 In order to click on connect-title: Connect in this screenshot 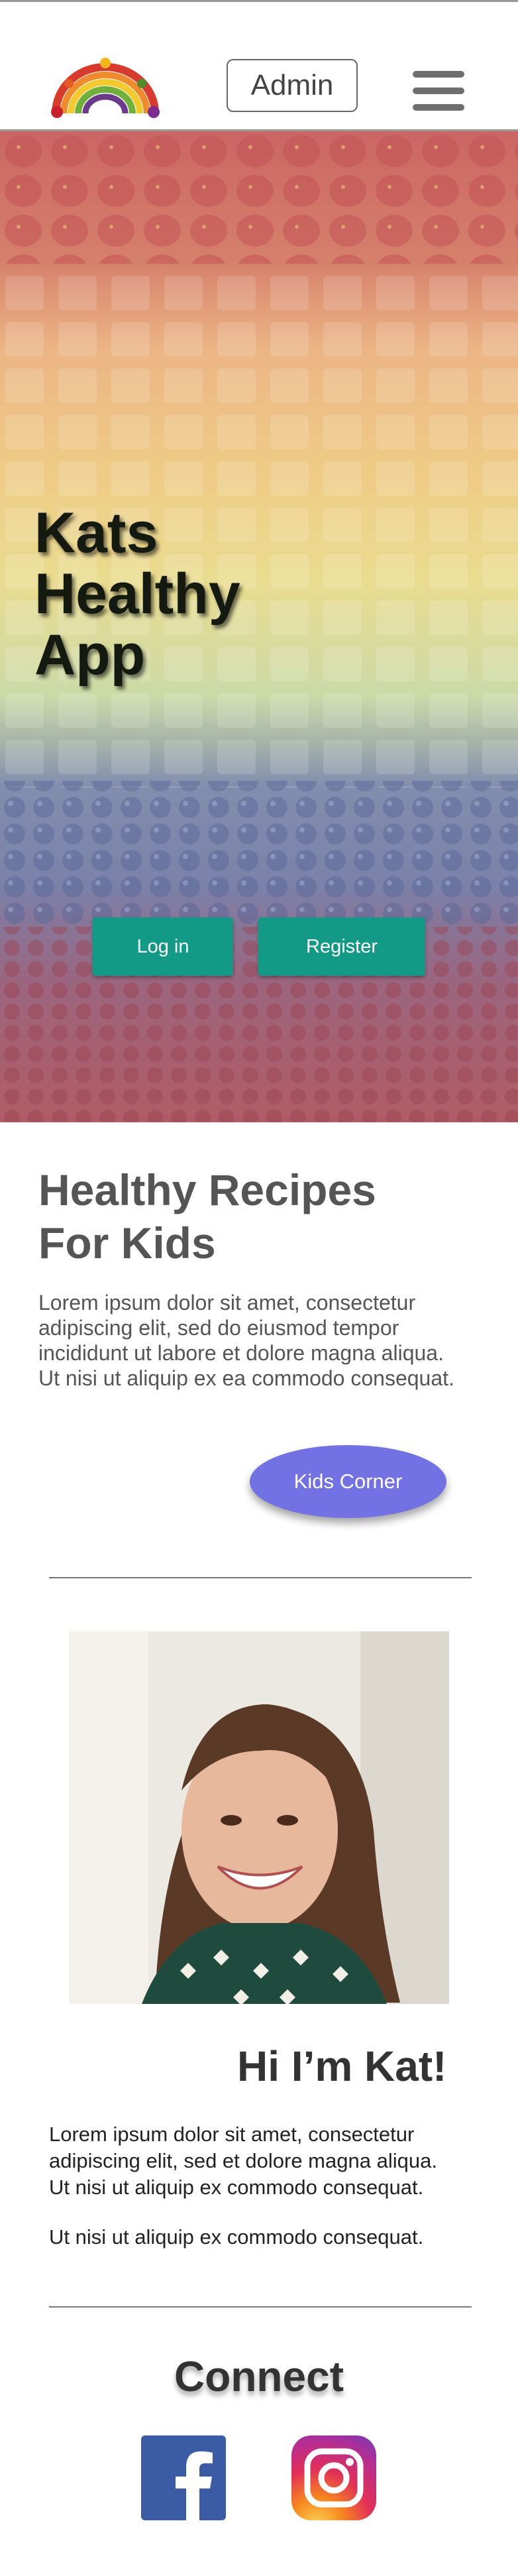, I will do `click(259, 2376)`.